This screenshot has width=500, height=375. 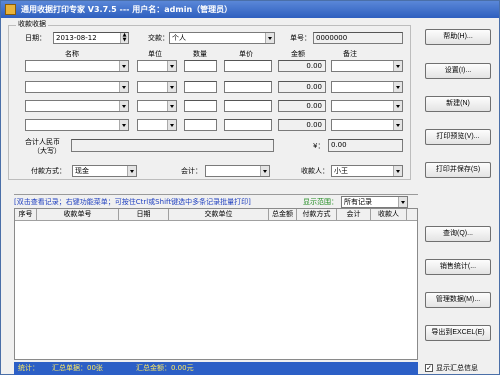 I want to click on window-title: 通用收据打印专家 V3.7.5 --- 用户名：admin（管理员）, so click(x=127, y=9).